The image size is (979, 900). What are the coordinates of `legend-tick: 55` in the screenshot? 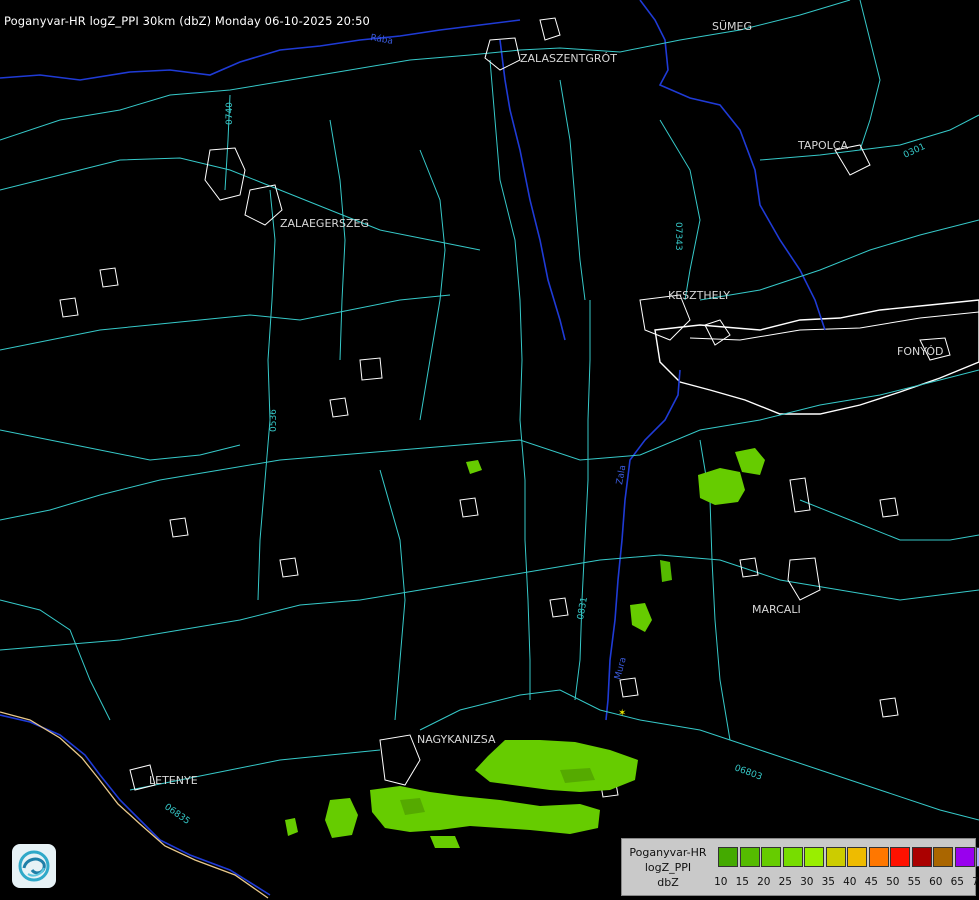 It's located at (914, 882).